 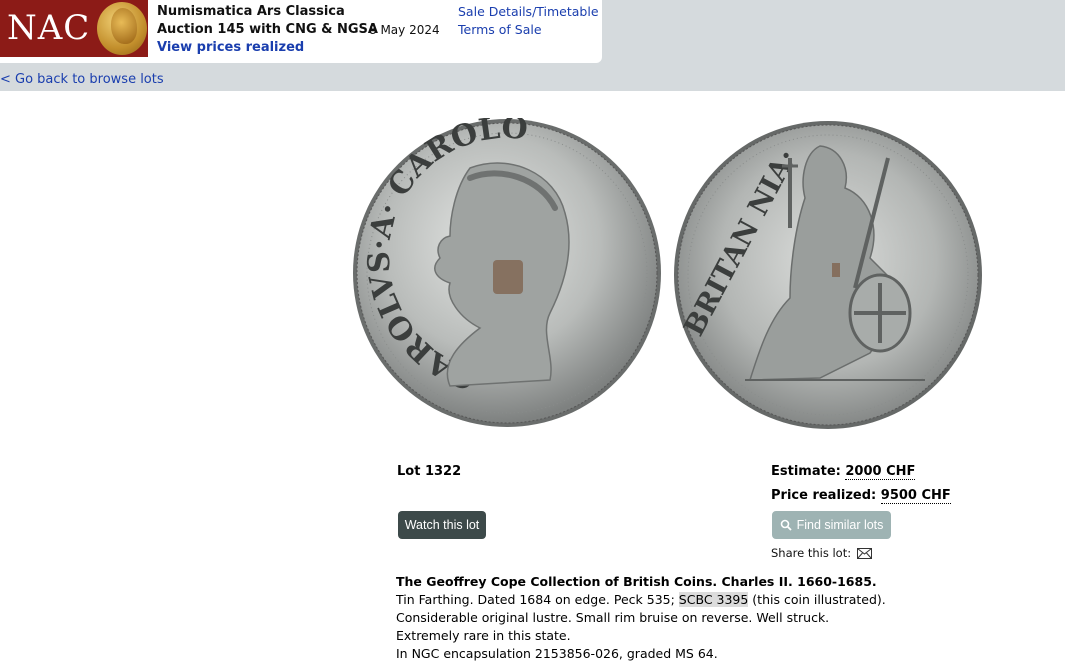 What do you see at coordinates (122, 28) in the screenshot?
I see `gold-coin-portrait-icon` at bounding box center [122, 28].